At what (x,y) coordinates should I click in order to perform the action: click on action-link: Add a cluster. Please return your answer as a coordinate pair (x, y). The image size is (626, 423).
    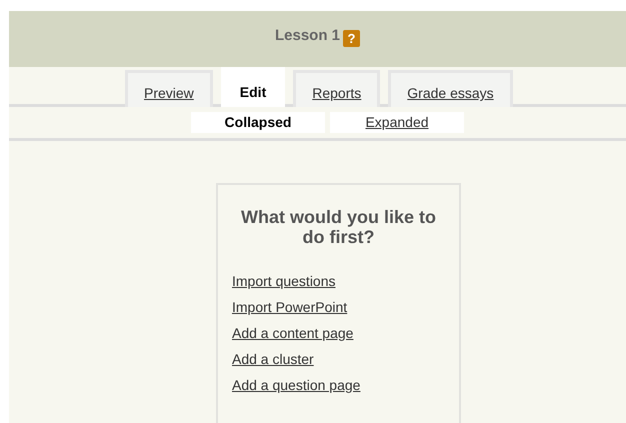
    Looking at the image, I should click on (273, 359).